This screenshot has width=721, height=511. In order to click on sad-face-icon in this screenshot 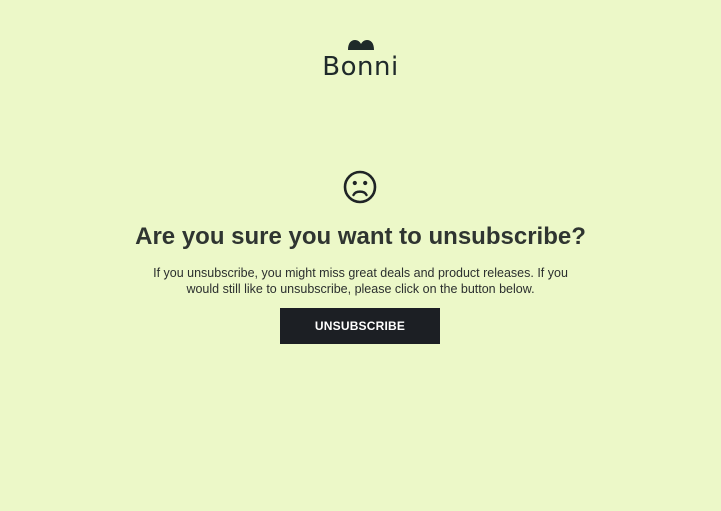, I will do `click(360, 187)`.